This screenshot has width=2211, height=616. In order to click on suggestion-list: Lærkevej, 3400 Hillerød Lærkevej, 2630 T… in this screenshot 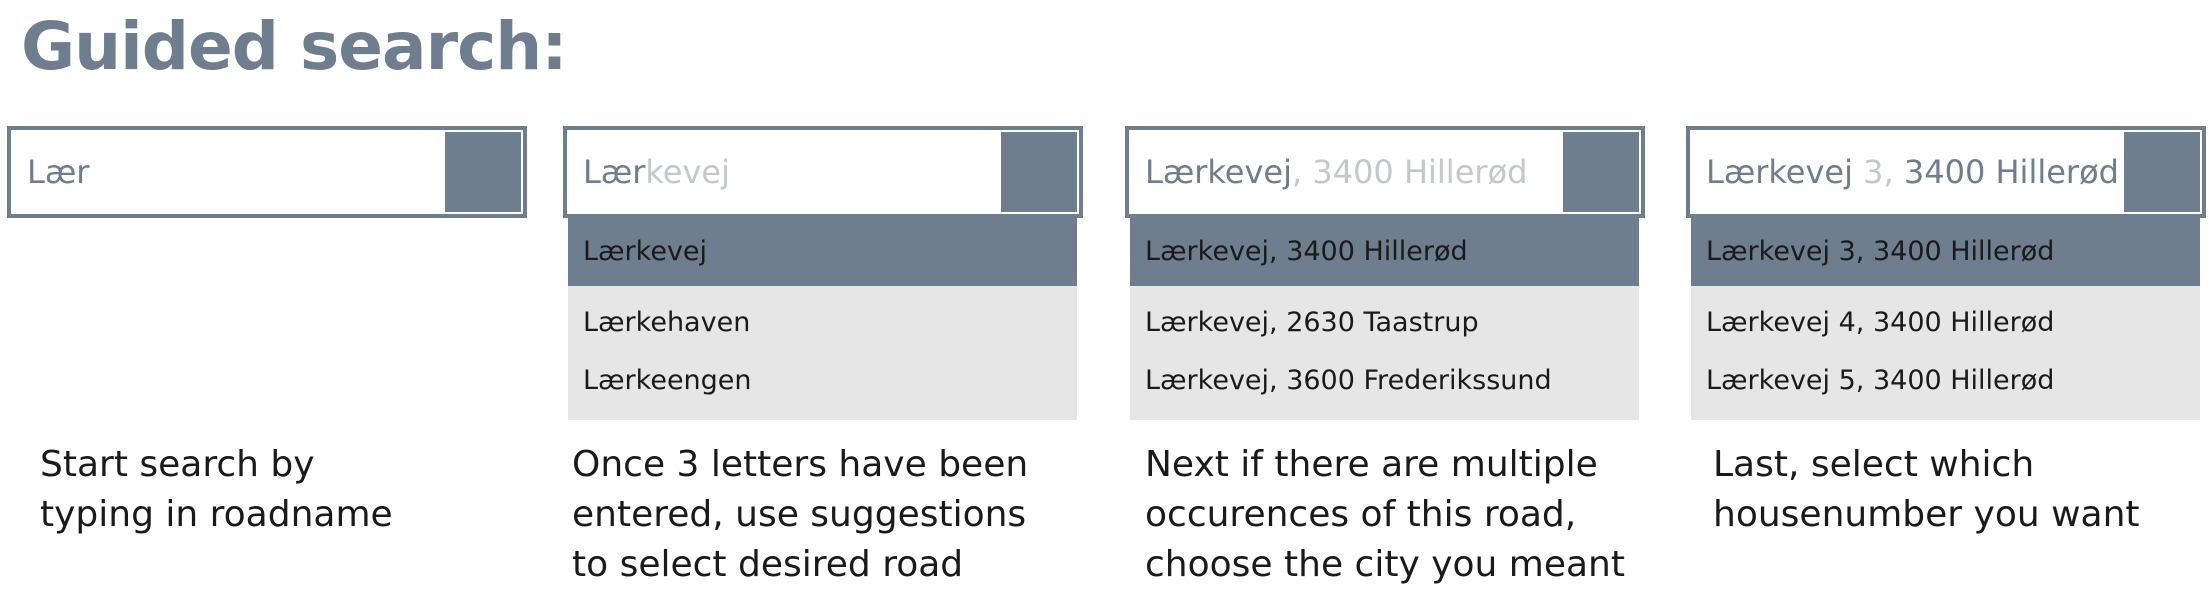, I will do `click(1384, 319)`.